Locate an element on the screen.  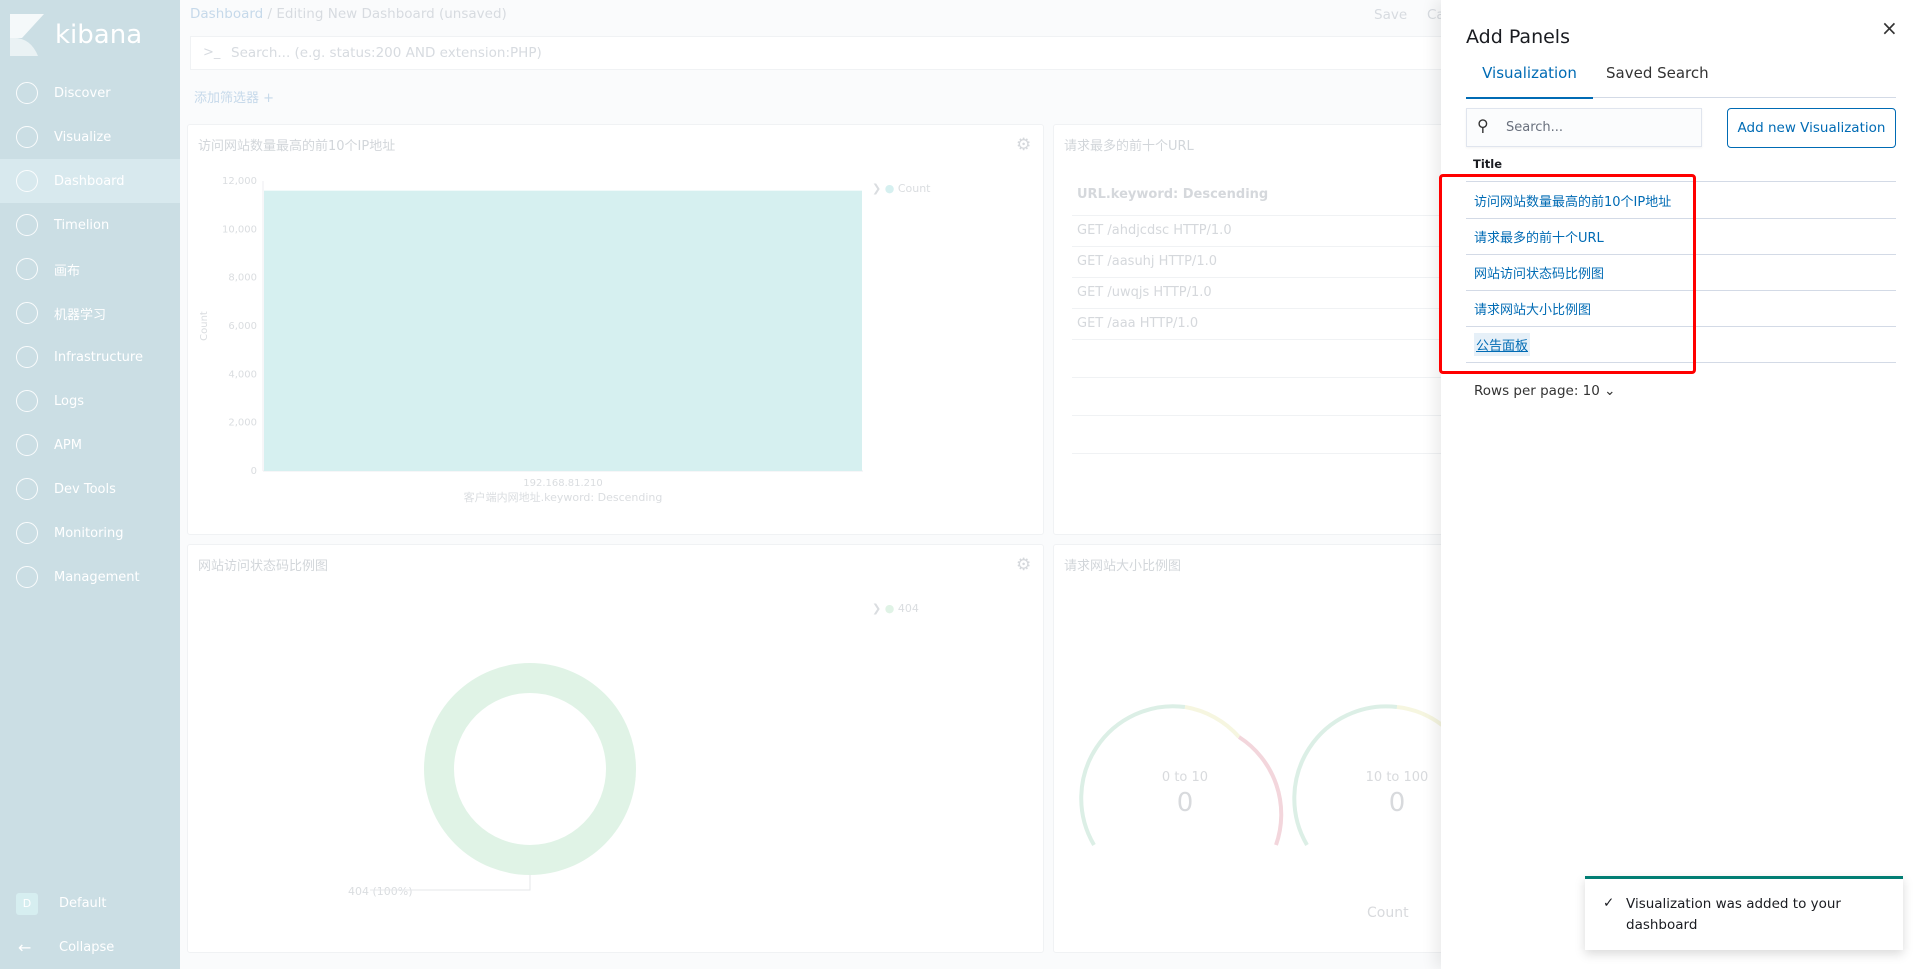
slice-label-leader is located at coordinates (450, 883).